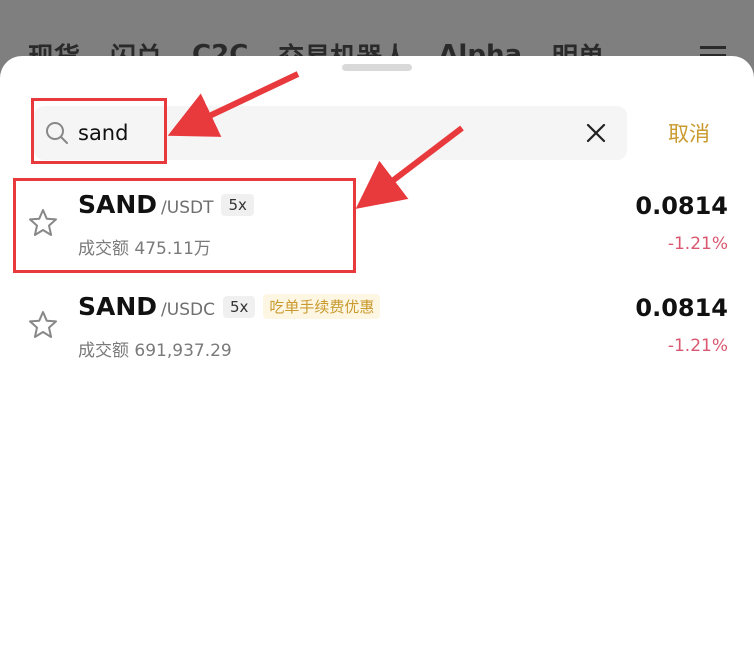 Image resolution: width=754 pixels, height=659 pixels. What do you see at coordinates (596, 133) in the screenshot?
I see `close-icon` at bounding box center [596, 133].